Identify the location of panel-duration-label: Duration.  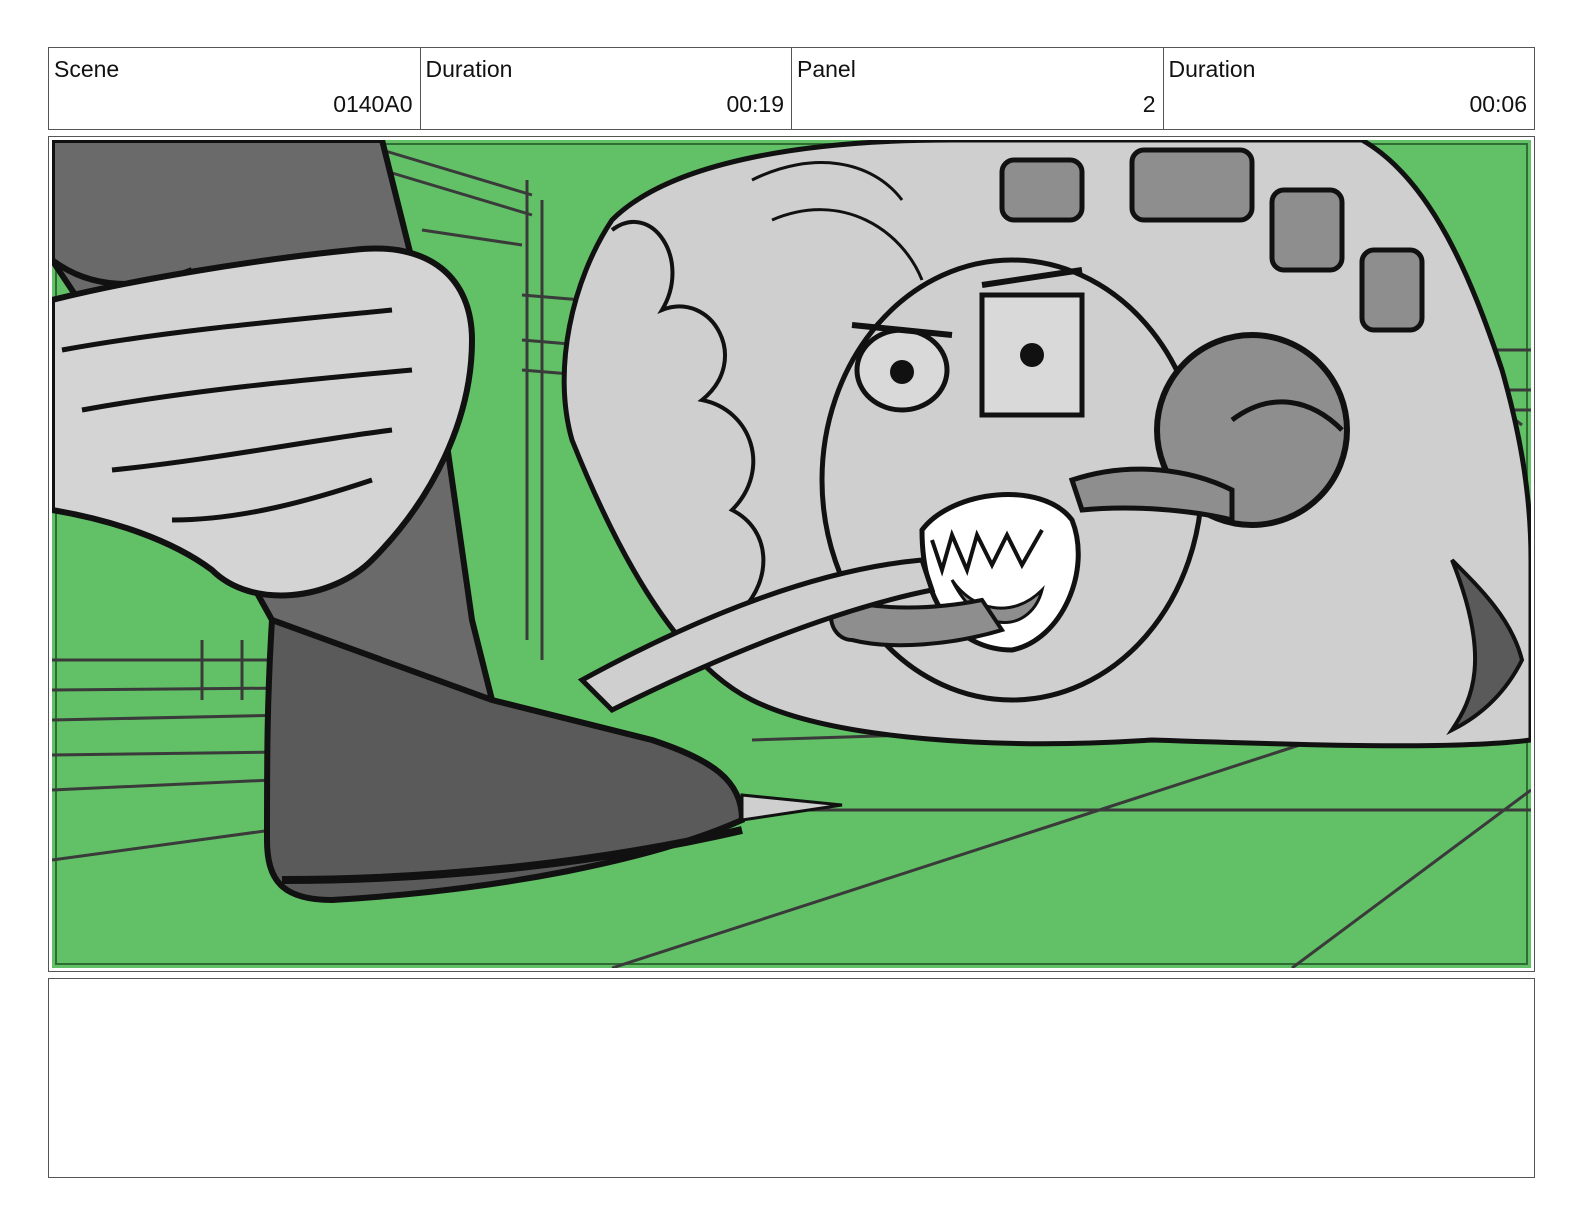
(1212, 69).